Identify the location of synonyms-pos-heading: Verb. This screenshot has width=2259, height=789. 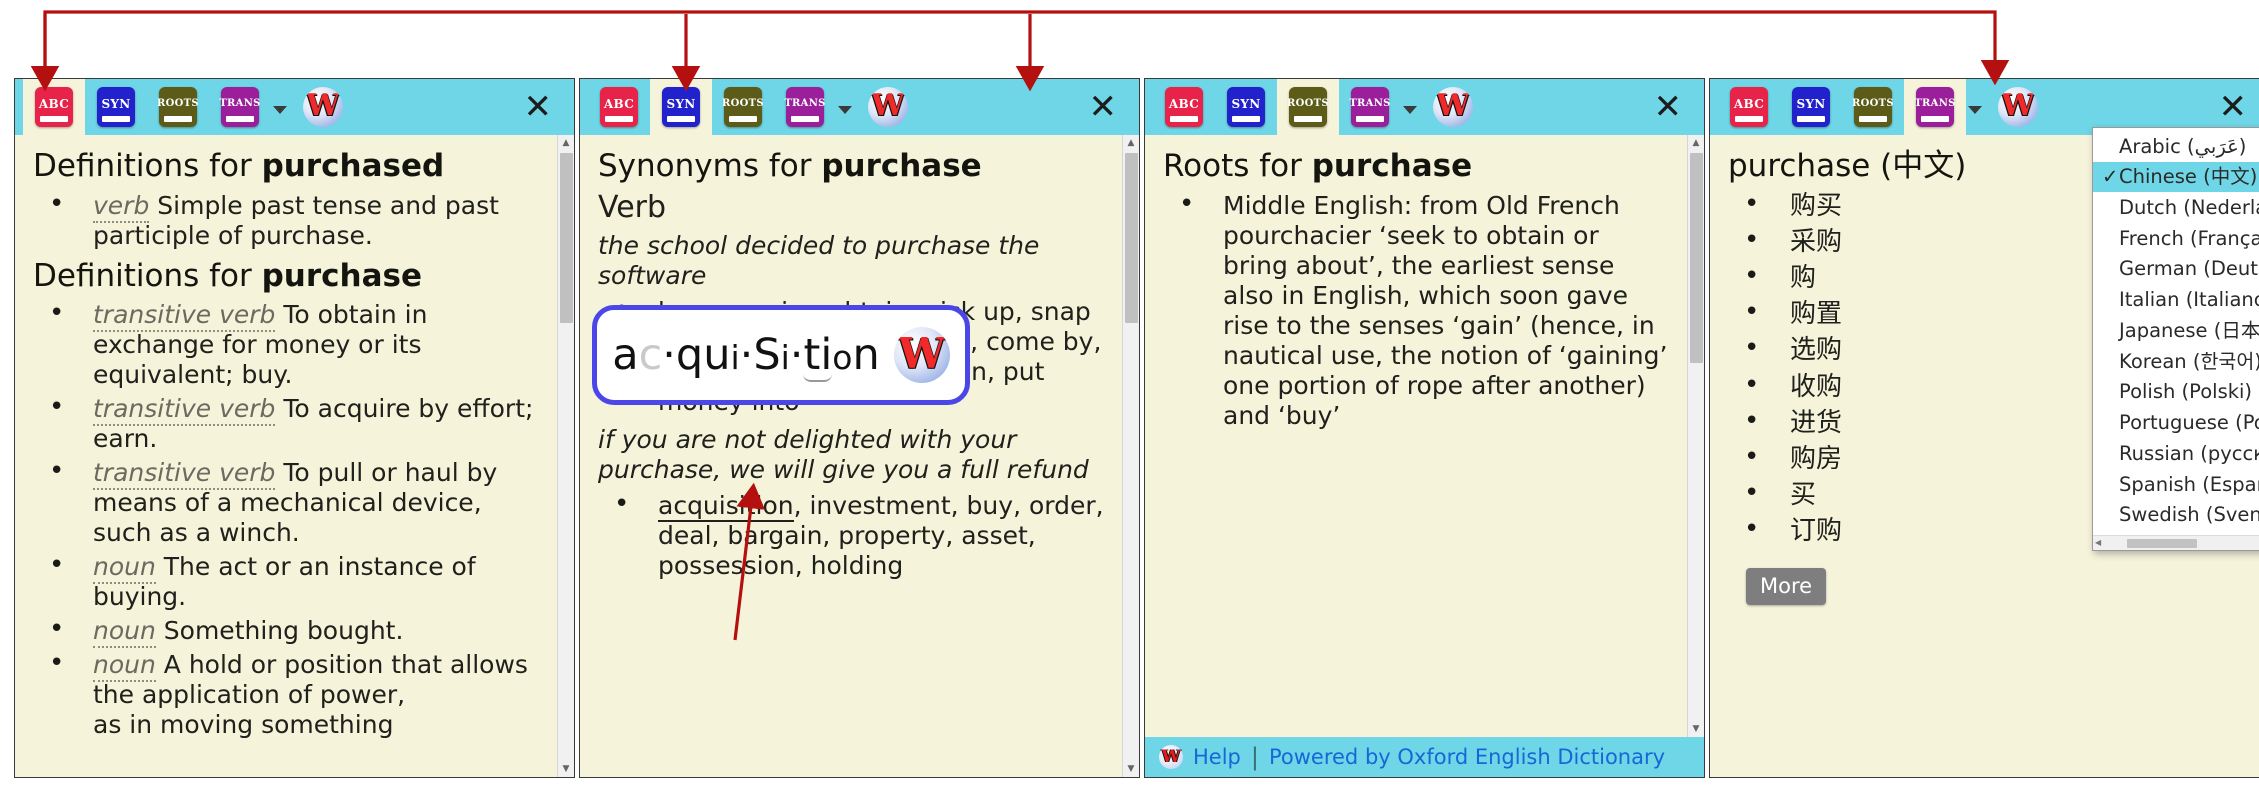
(632, 207).